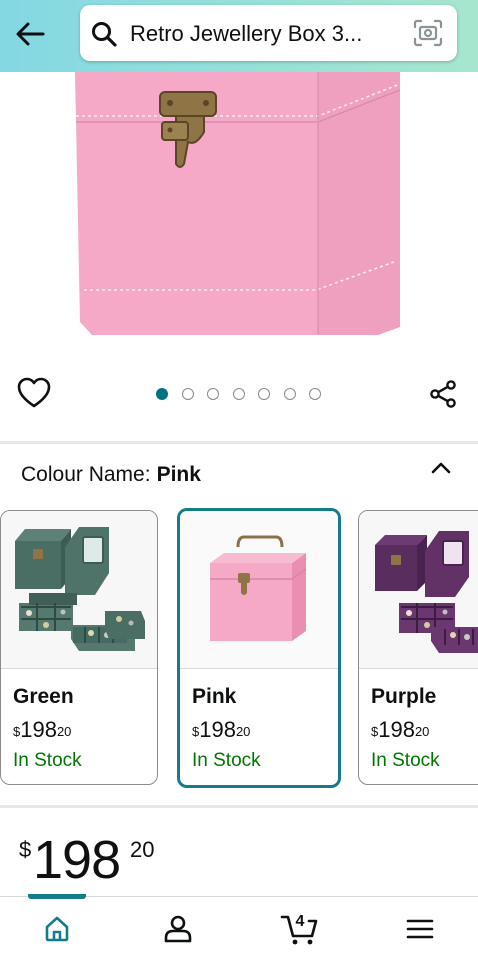  What do you see at coordinates (142, 849) in the screenshot?
I see `price-fraction: 20` at bounding box center [142, 849].